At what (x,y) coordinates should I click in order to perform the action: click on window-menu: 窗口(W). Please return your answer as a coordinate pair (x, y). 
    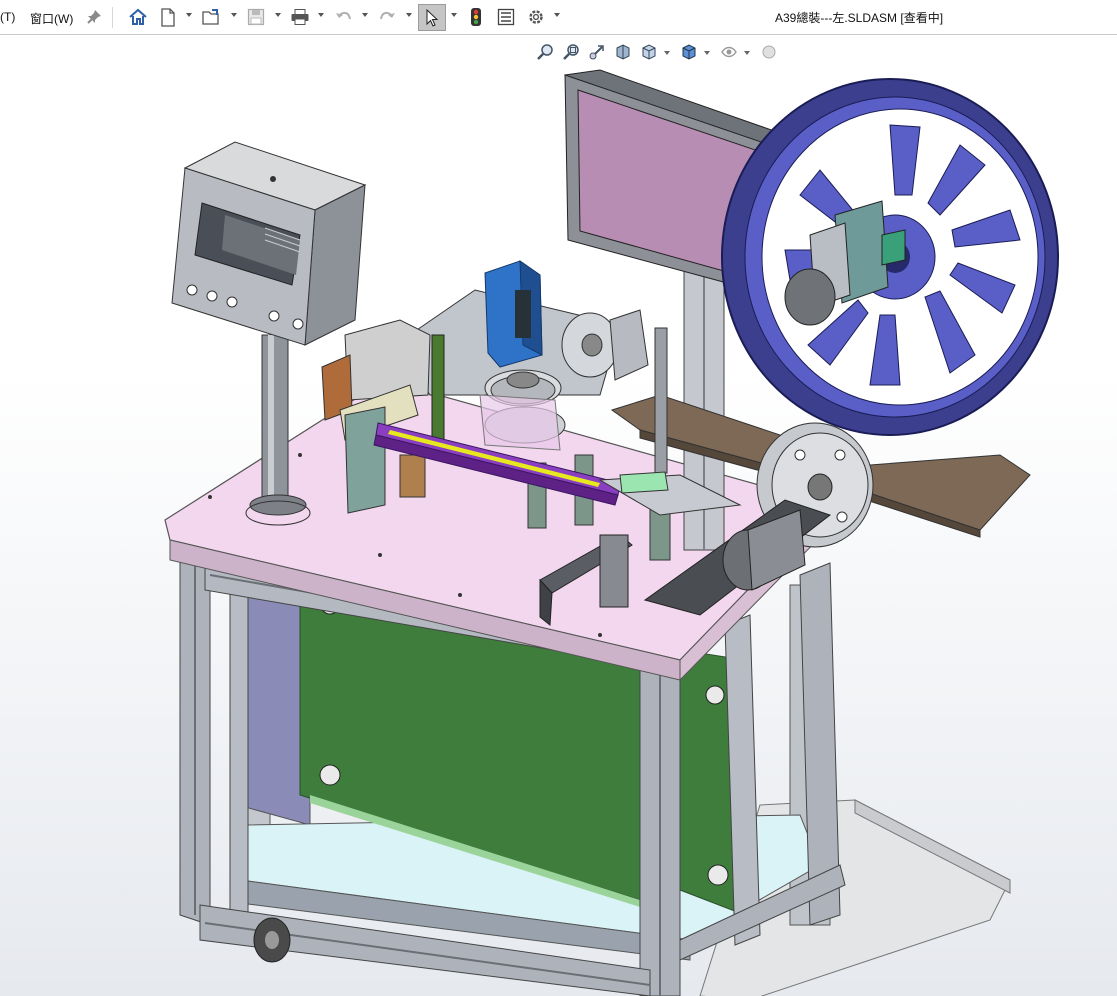
    Looking at the image, I should click on (51, 18).